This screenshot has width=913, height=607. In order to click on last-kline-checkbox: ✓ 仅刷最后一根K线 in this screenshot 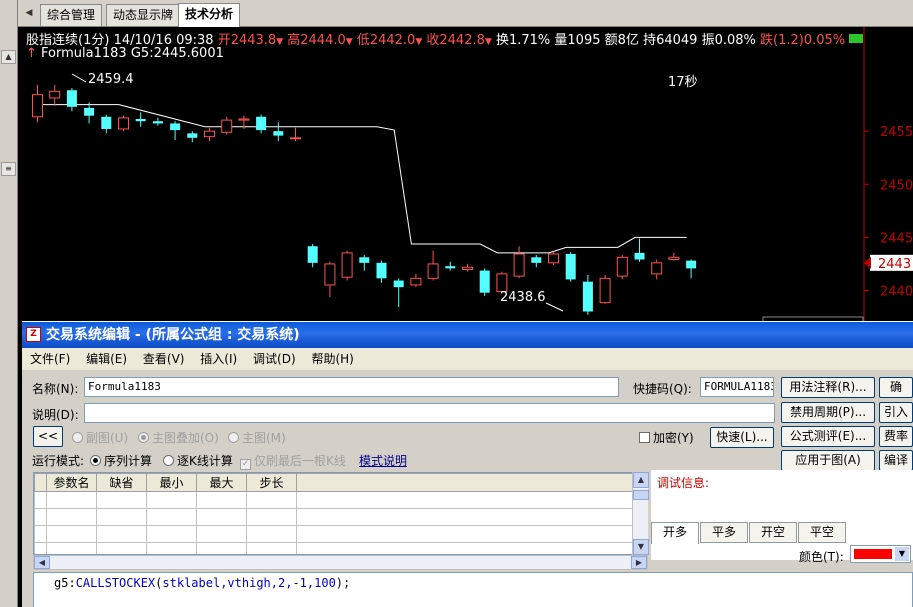, I will do `click(293, 461)`.